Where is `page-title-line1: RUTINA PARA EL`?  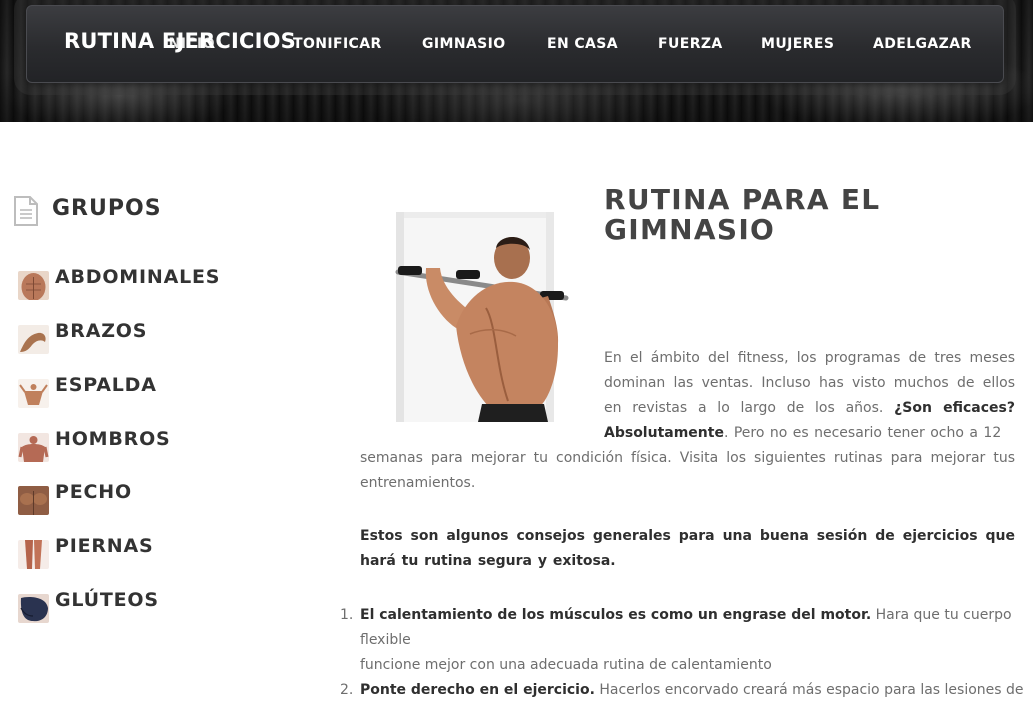 page-title-line1: RUTINA PARA EL is located at coordinates (742, 199).